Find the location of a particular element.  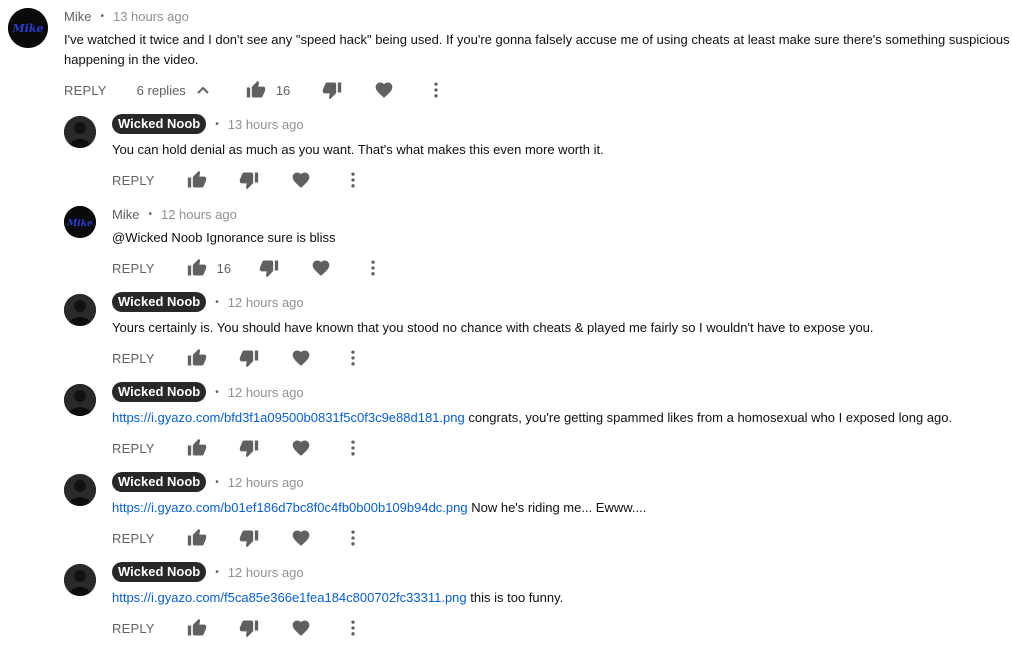

reply-time: 13 hours ago is located at coordinates (266, 124).